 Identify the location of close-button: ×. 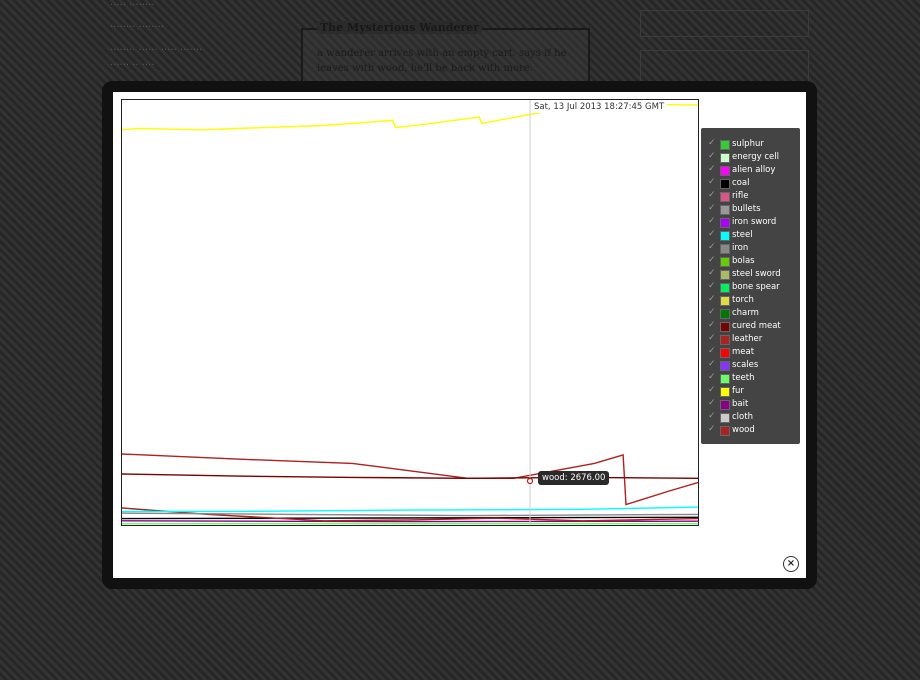
(791, 564).